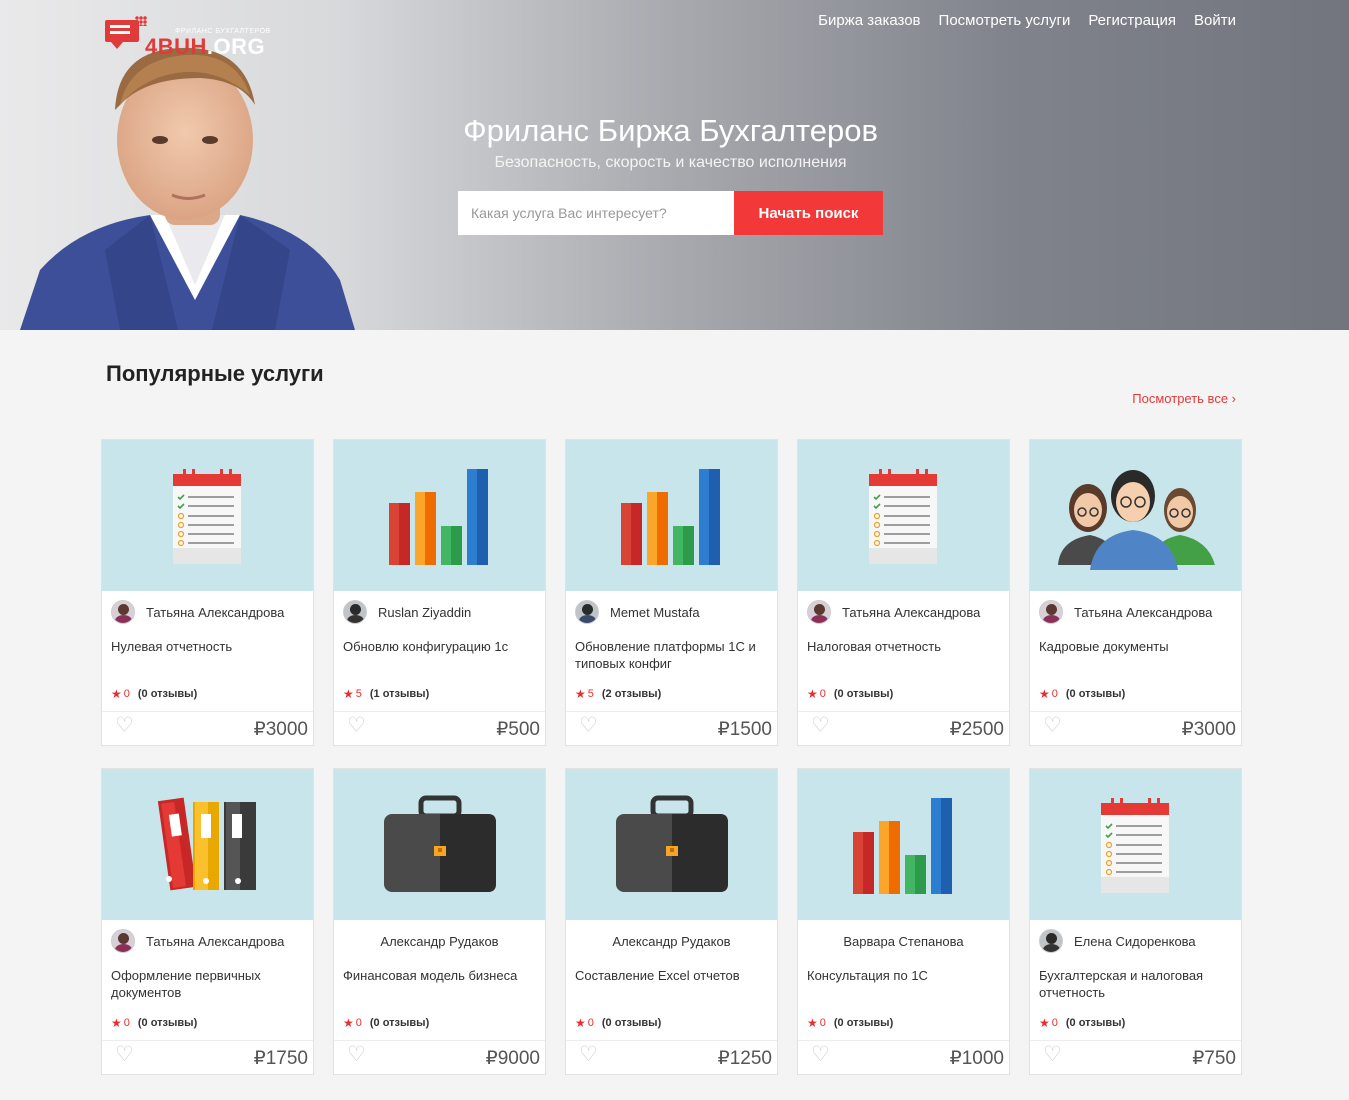 The width and height of the screenshot is (1349, 1100). Describe the element at coordinates (197, 37) in the screenshot. I see `site-logo: ФРИЛАНС БУХГАЛТЕРОВ 4BUH.ORG` at that location.